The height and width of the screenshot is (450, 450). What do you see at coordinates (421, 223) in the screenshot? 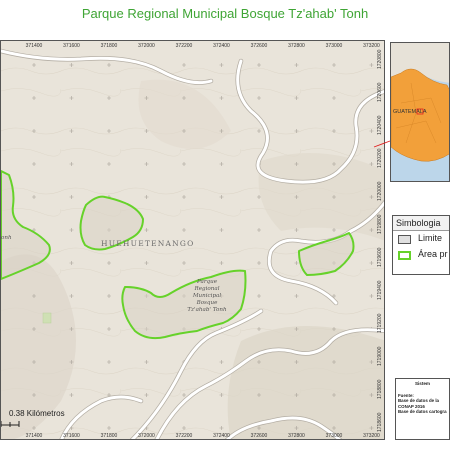
I see `legend-heading: Simbologia` at bounding box center [421, 223].